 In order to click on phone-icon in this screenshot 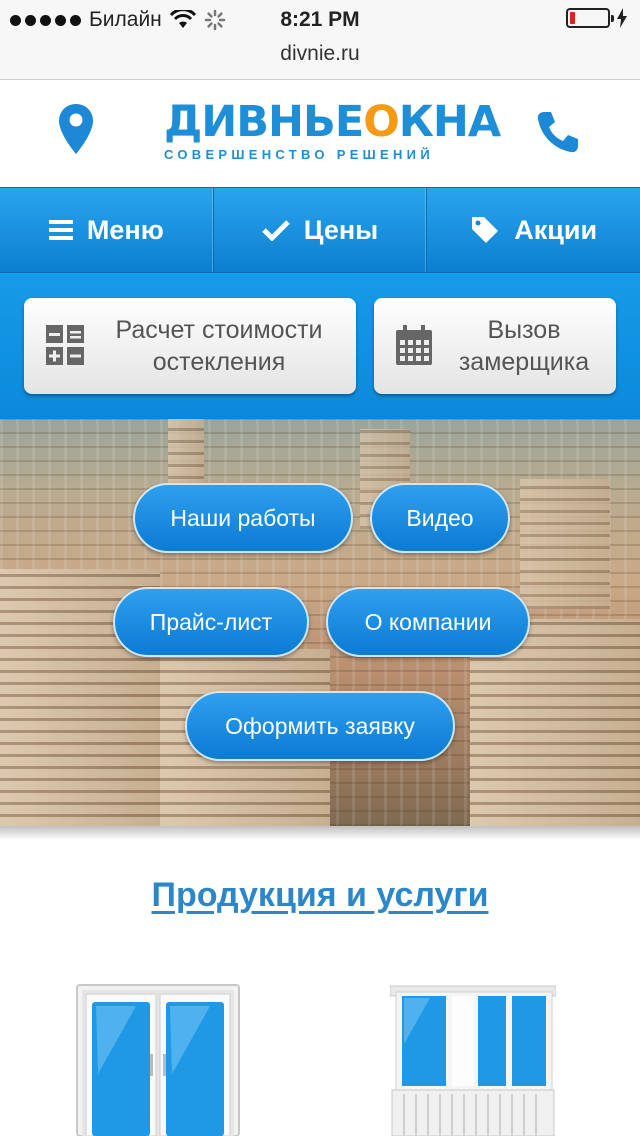, I will do `click(558, 132)`.